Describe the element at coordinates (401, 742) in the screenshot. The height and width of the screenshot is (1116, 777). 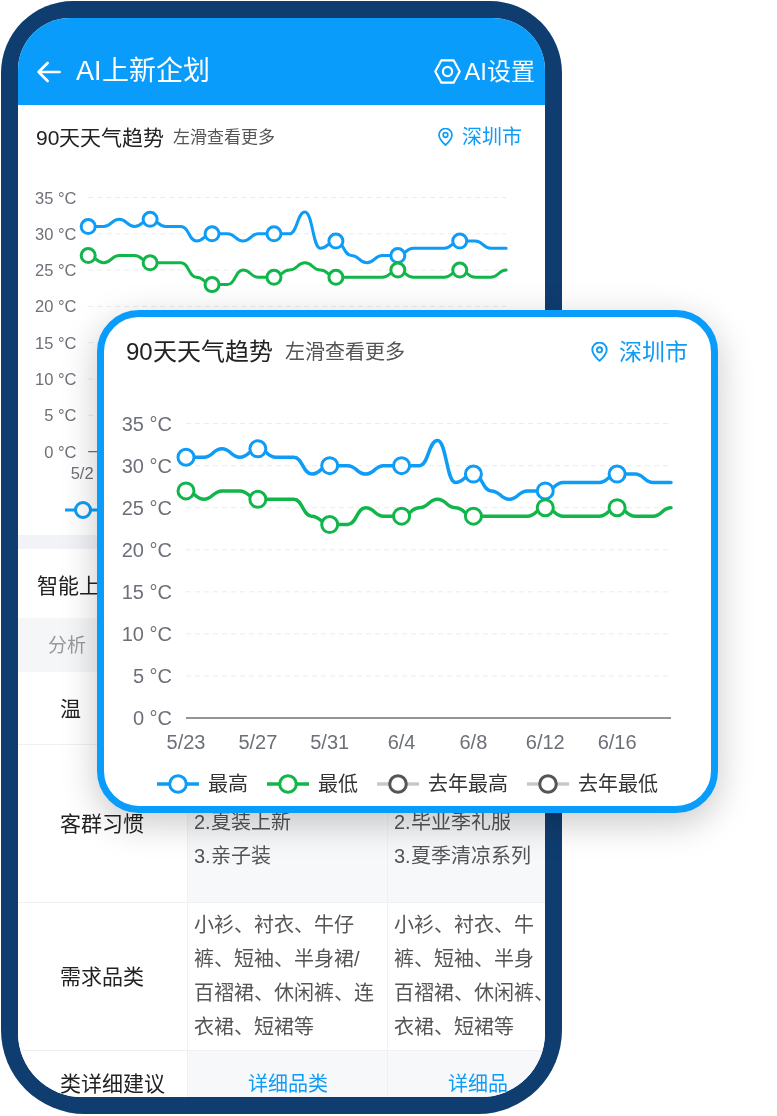
I see `x-axis-label: 6/4` at that location.